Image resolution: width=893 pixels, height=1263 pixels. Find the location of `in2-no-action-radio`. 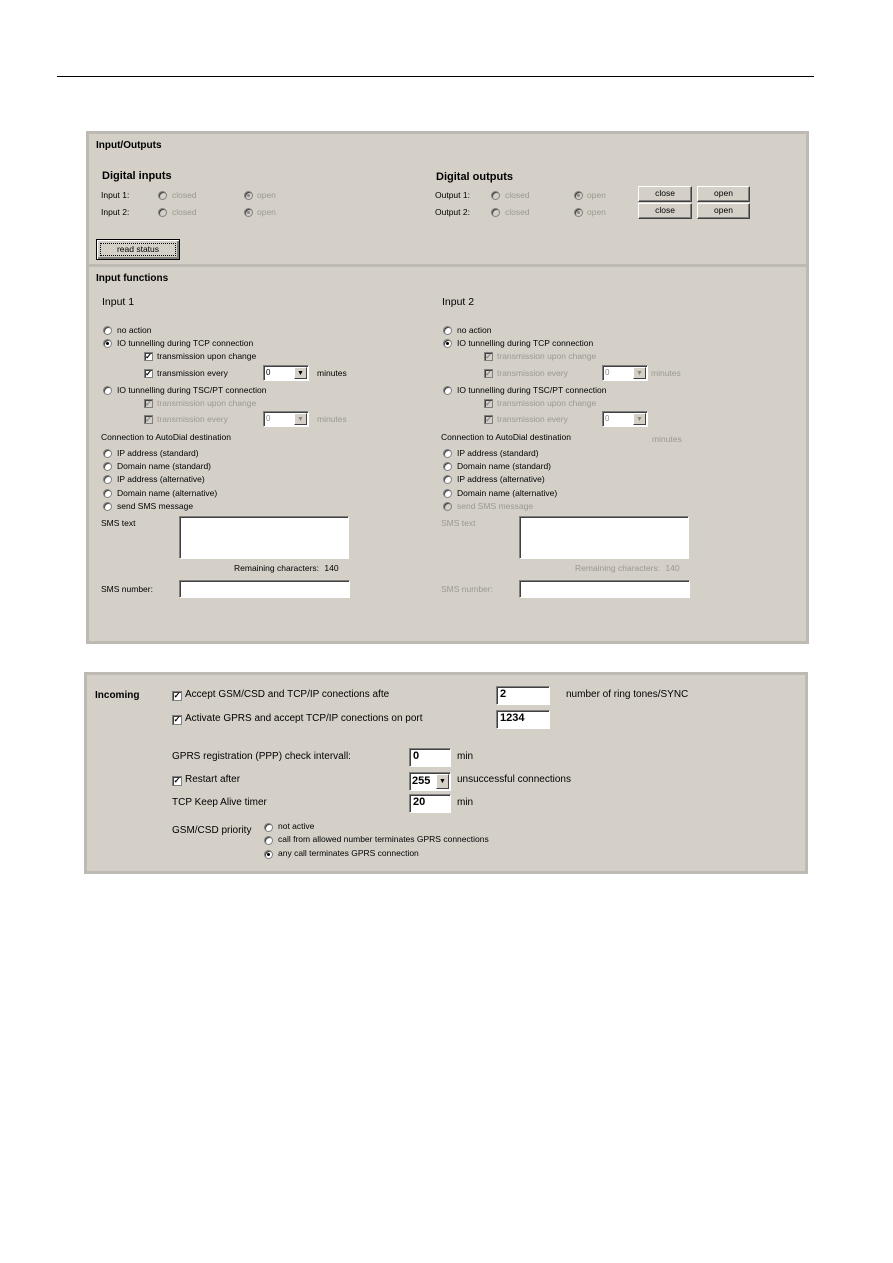

in2-no-action-radio is located at coordinates (447, 330).